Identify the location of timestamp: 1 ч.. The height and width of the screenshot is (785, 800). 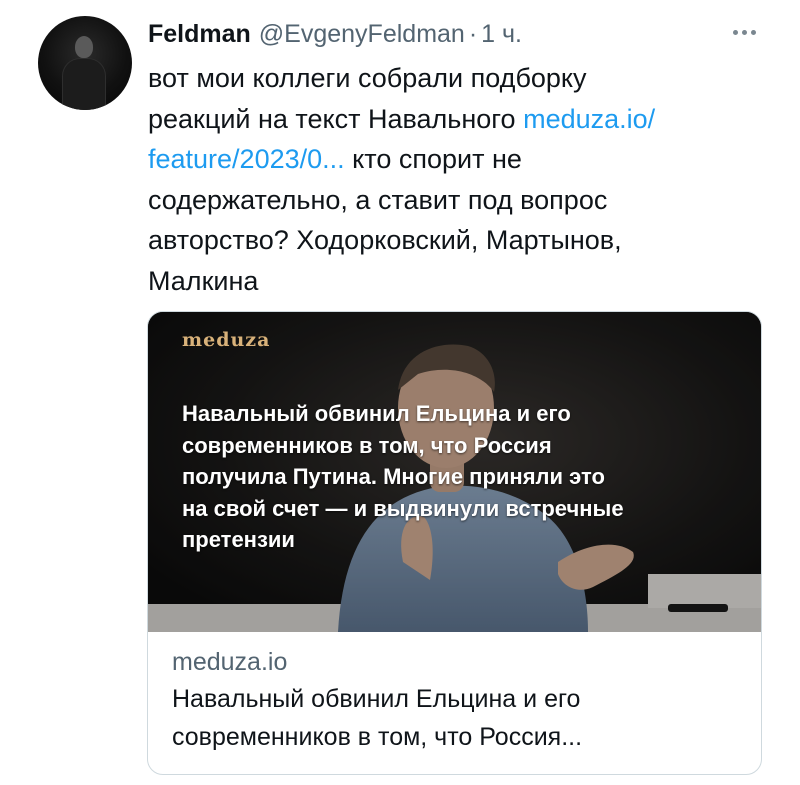
(501, 34).